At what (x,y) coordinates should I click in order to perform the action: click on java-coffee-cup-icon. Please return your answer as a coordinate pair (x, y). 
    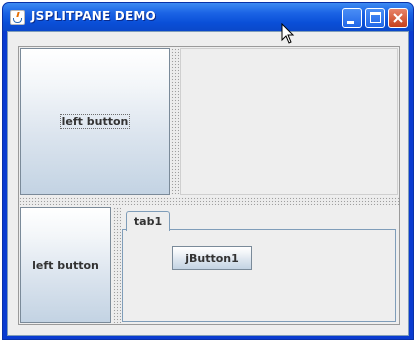
    Looking at the image, I should click on (17, 17).